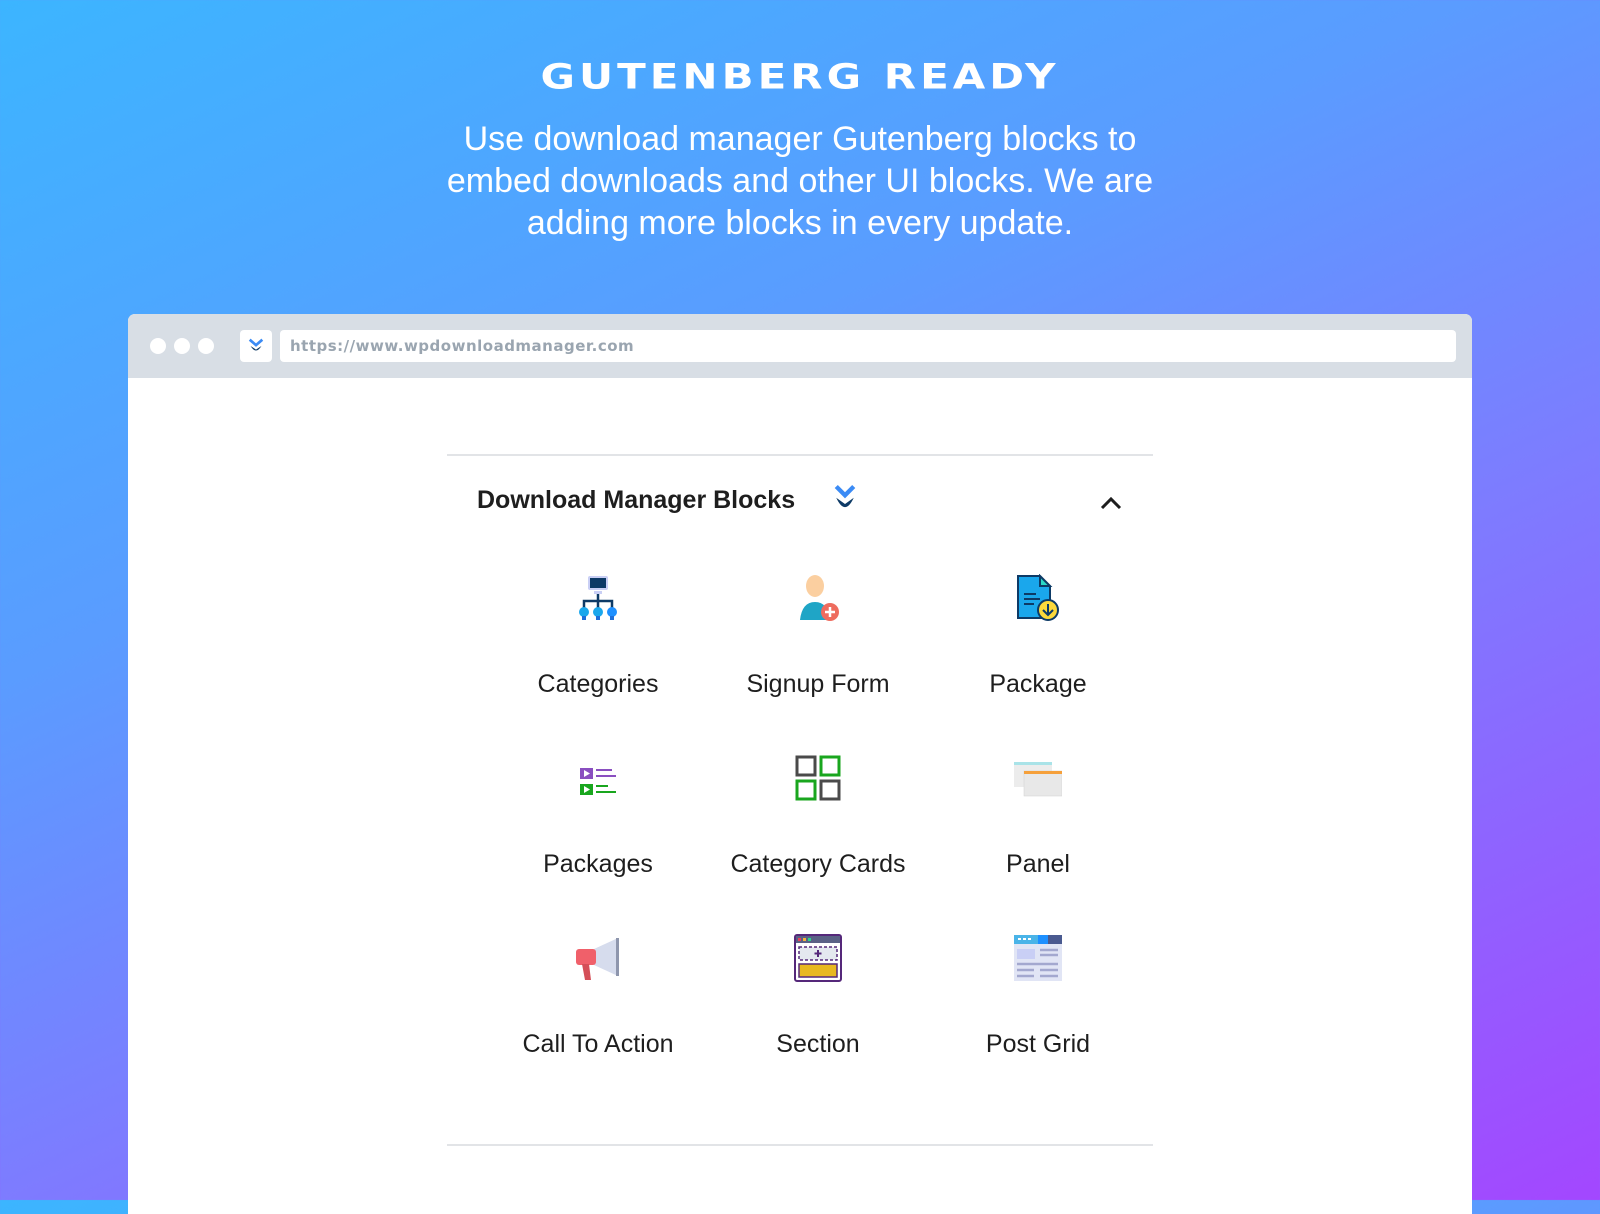 Image resolution: width=1600 pixels, height=1214 pixels. I want to click on address-bar: https://www.wpdownloadmanager.com, so click(868, 346).